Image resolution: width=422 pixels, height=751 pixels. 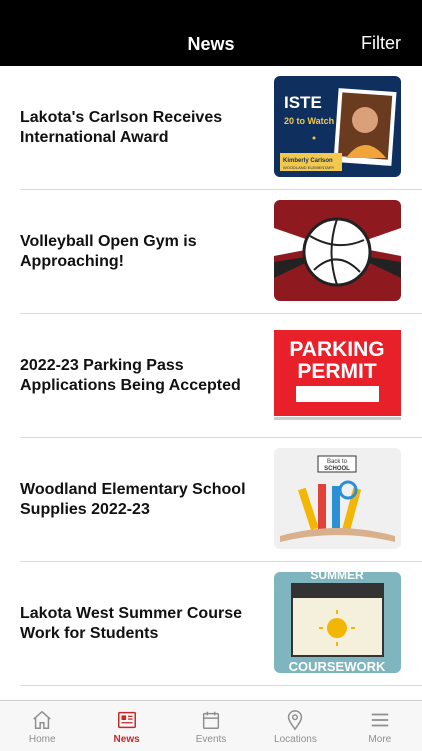 I want to click on tab-label: Events, so click(x=211, y=739).